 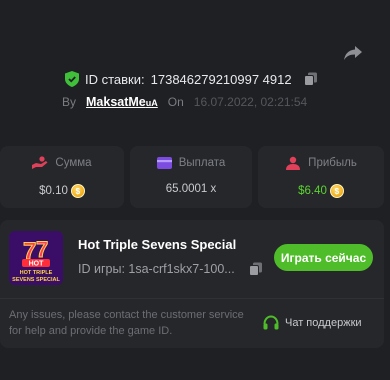 I want to click on stat-payout: Выплата 65.0001 x, so click(x=191, y=177).